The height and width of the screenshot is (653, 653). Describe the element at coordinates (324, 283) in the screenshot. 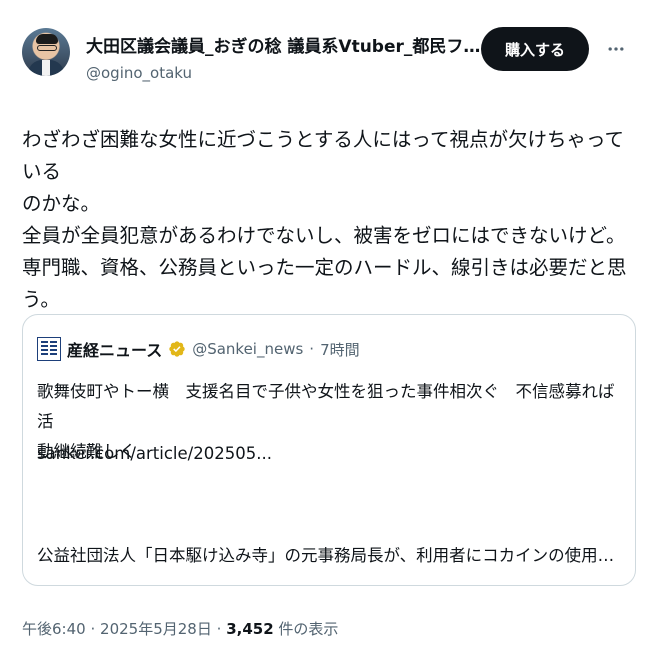

I see `post-body-line: 専門職、資格、公務員といった一定のハードル、線引きは必要だと思う。` at that location.